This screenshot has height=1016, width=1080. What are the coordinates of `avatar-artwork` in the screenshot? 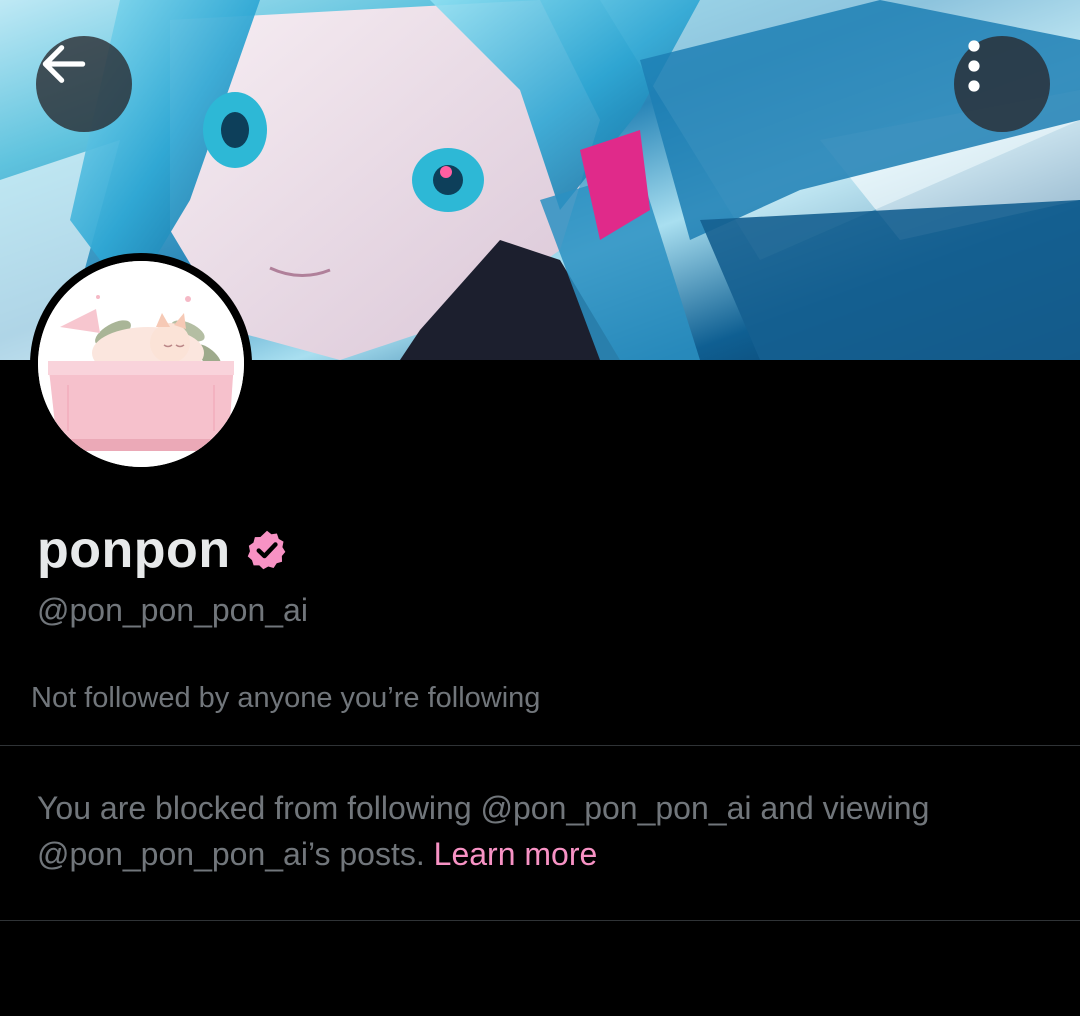 It's located at (141, 364).